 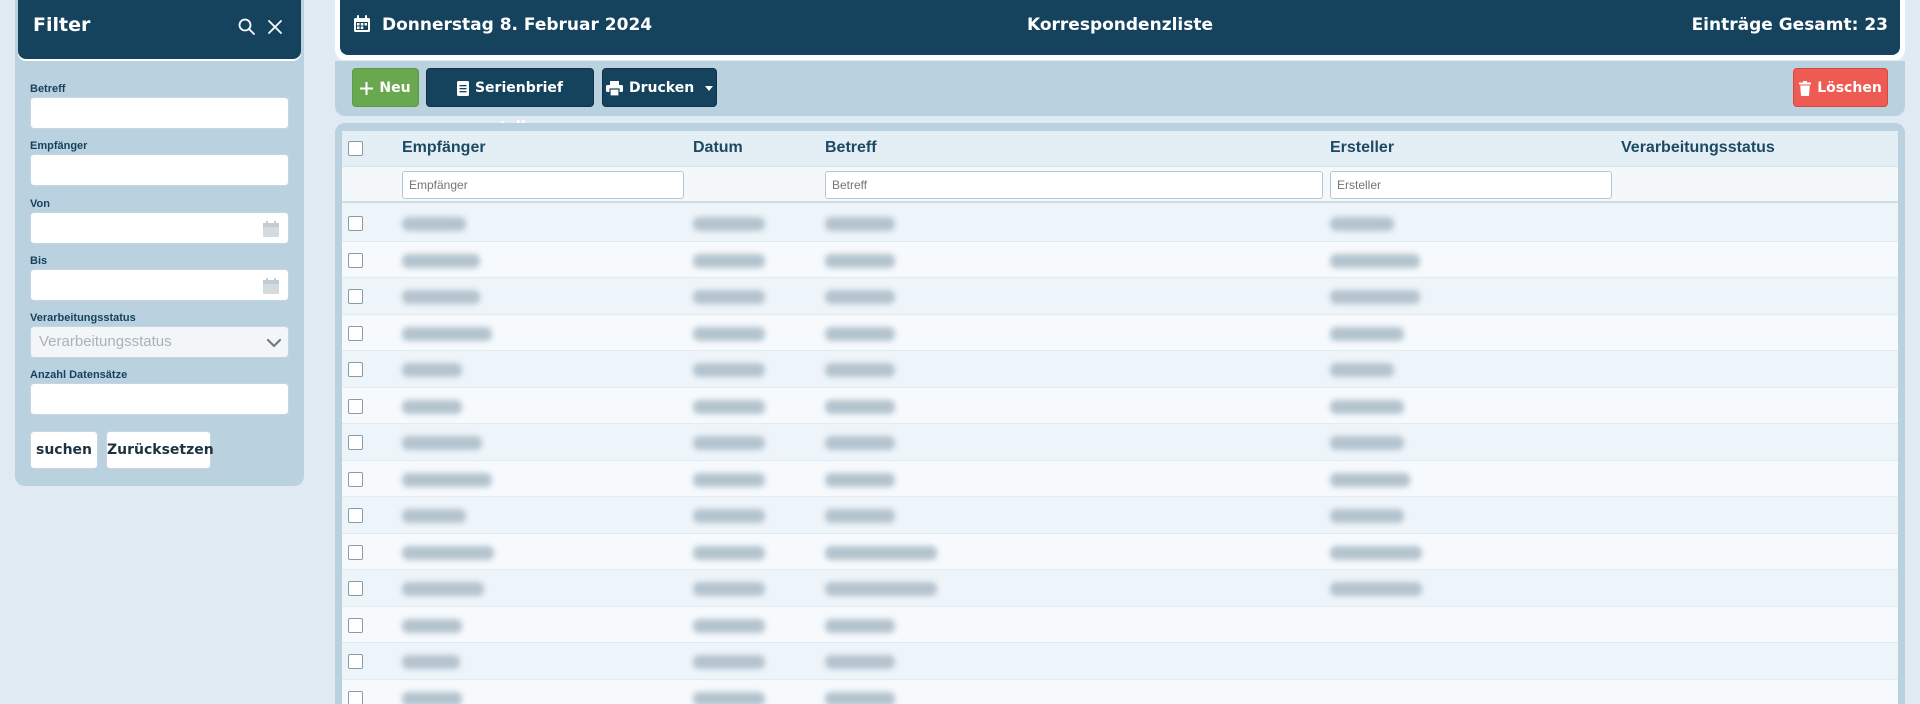 What do you see at coordinates (355, 148) in the screenshot?
I see `select-all-checkbox` at bounding box center [355, 148].